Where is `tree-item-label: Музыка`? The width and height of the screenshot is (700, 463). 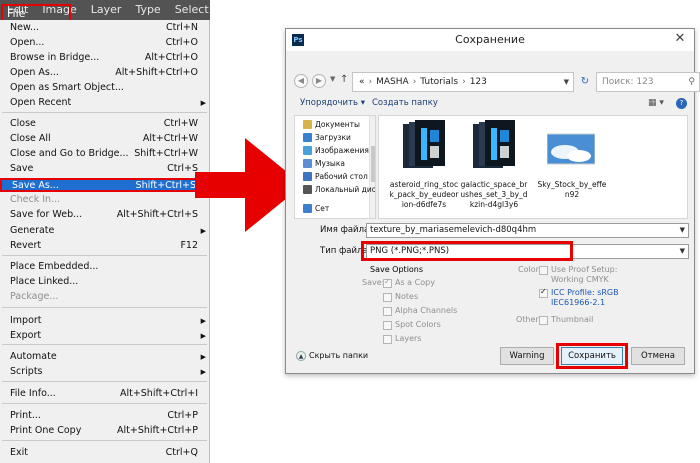 tree-item-label: Музыка is located at coordinates (330, 163).